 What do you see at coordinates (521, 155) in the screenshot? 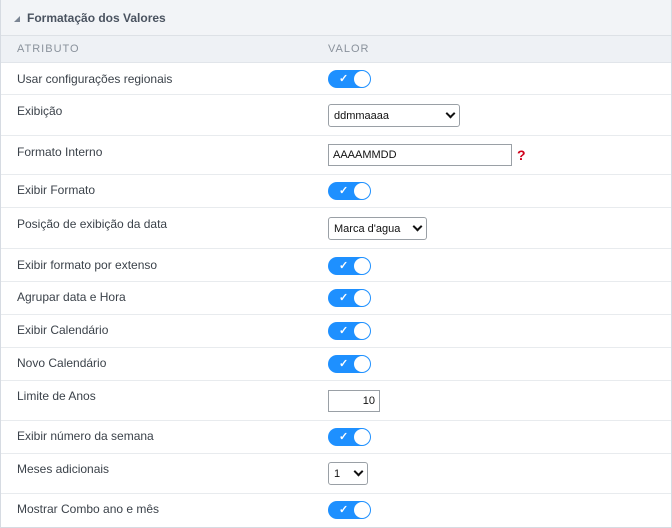
I see `help-icon: ?` at bounding box center [521, 155].